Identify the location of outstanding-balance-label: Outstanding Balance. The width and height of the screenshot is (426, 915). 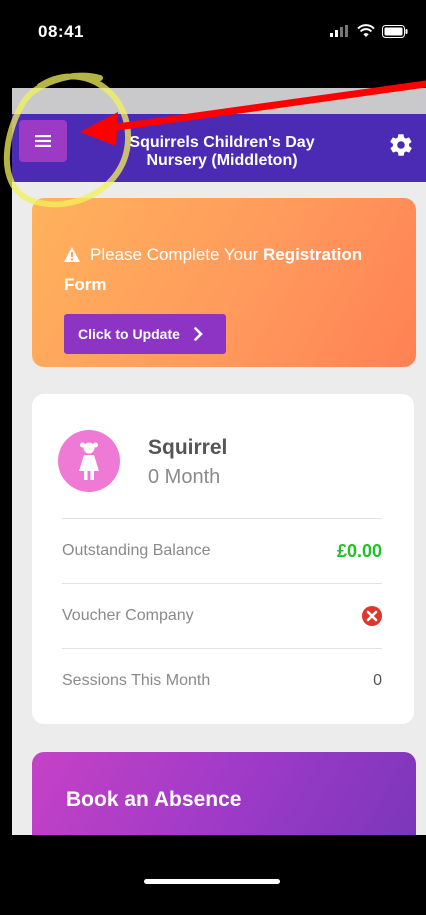
(136, 550).